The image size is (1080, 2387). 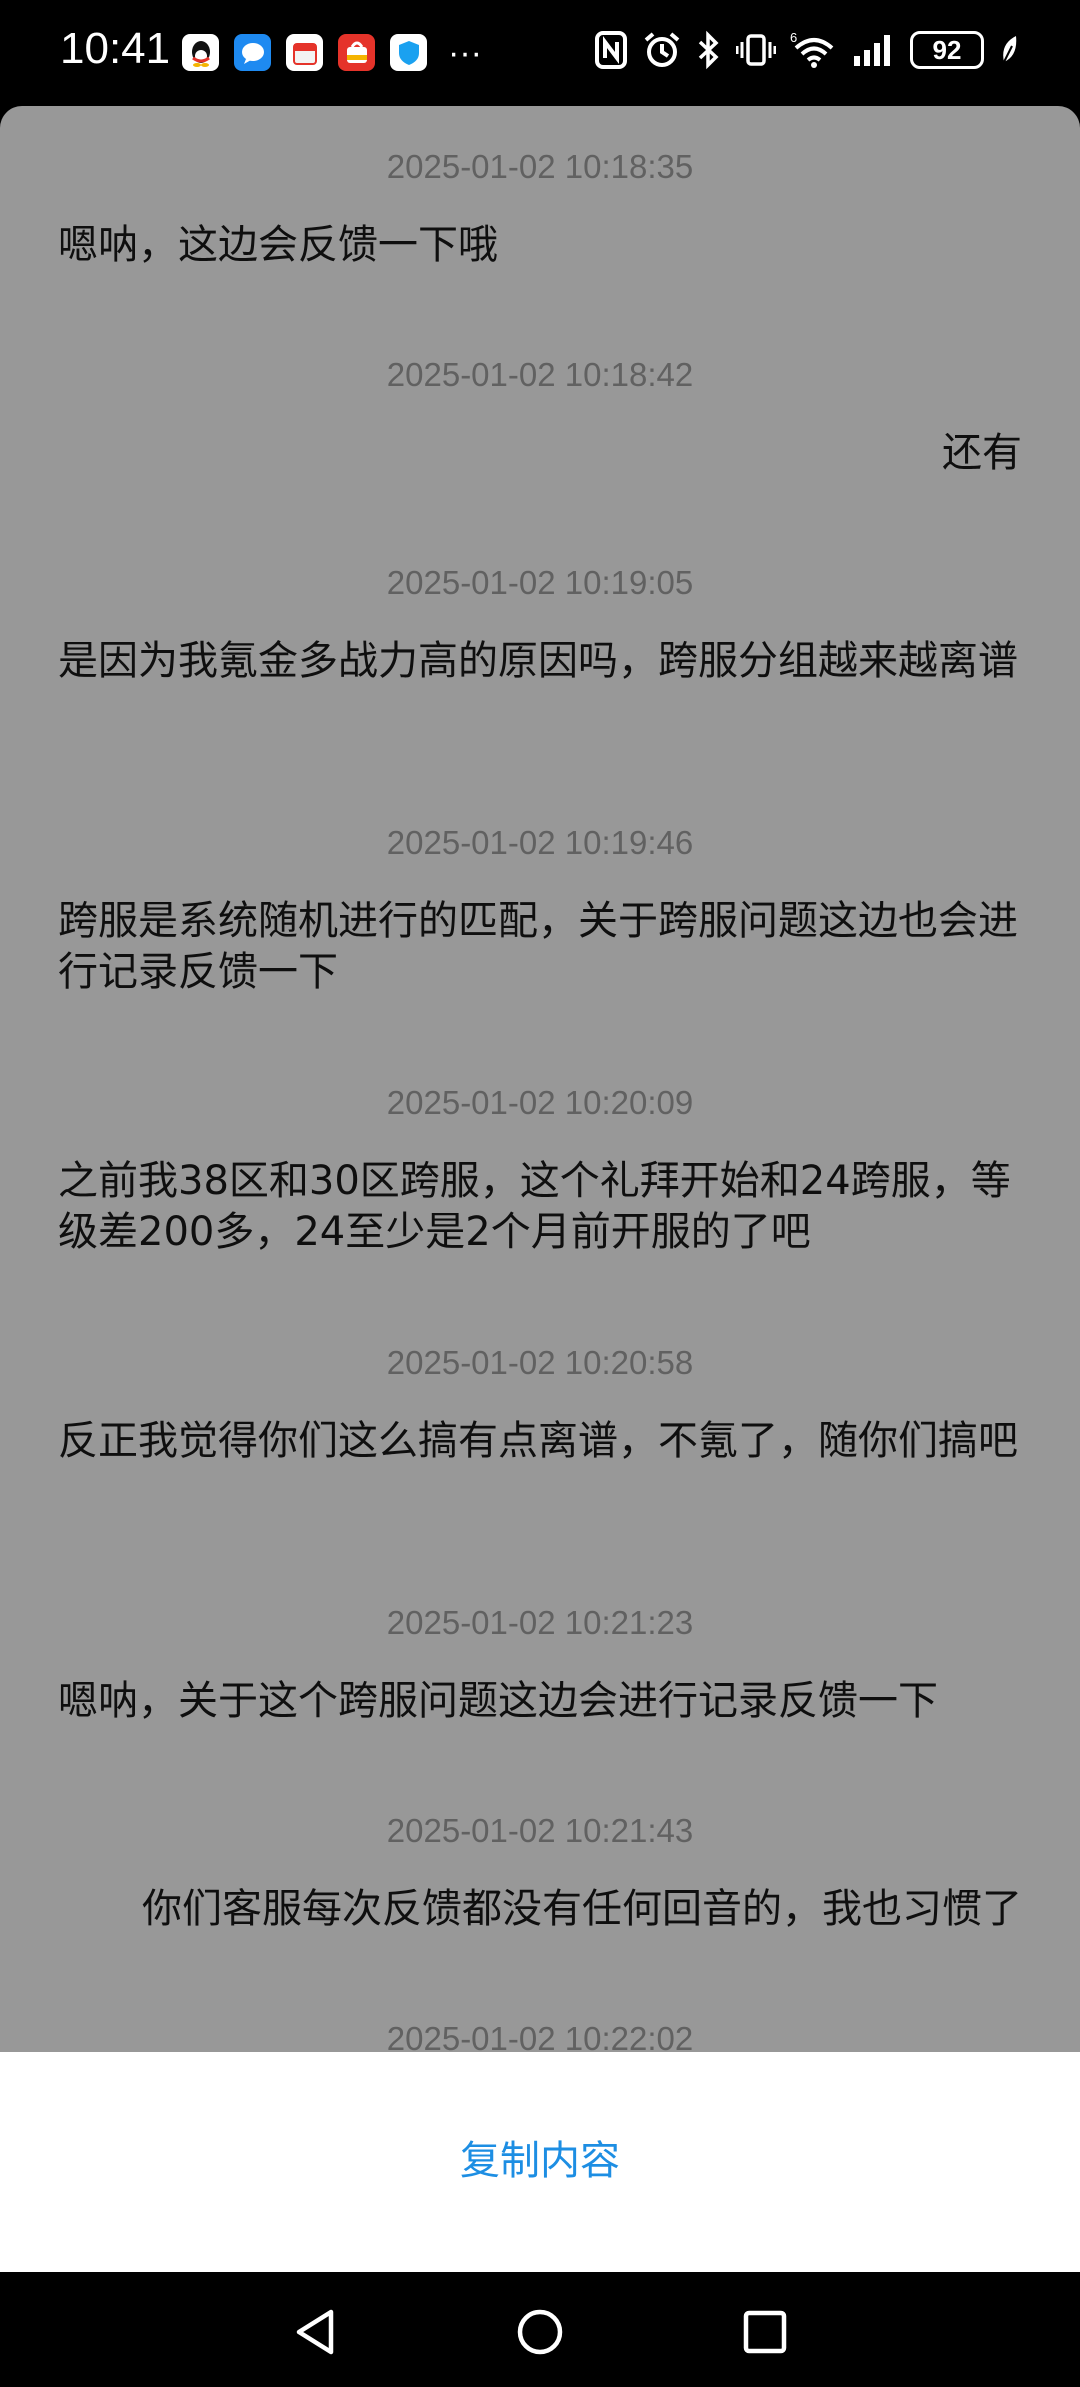 What do you see at coordinates (304, 52) in the screenshot?
I see `calendar-icon` at bounding box center [304, 52].